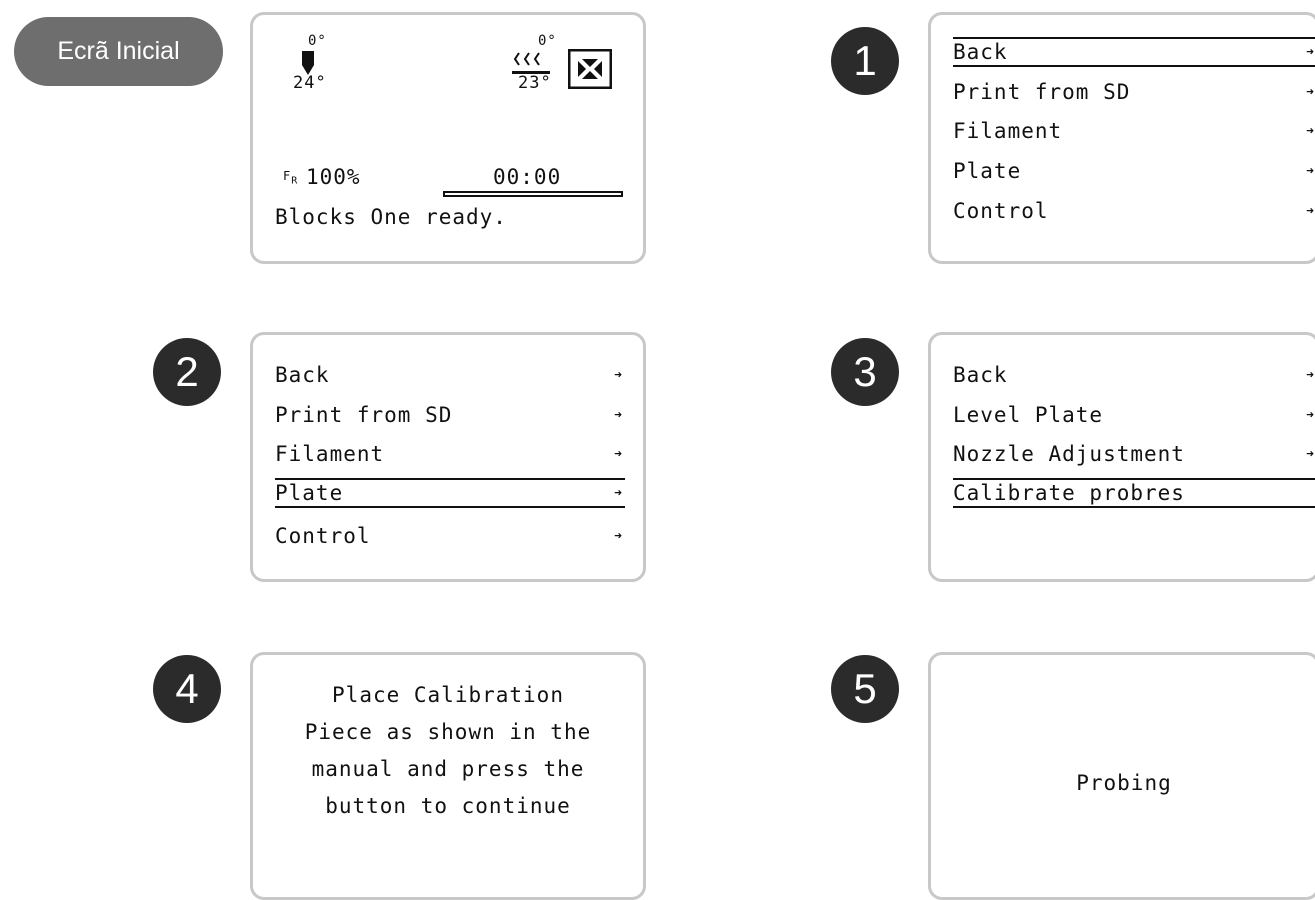  I want to click on probing-screen: Probing, so click(1121, 776).